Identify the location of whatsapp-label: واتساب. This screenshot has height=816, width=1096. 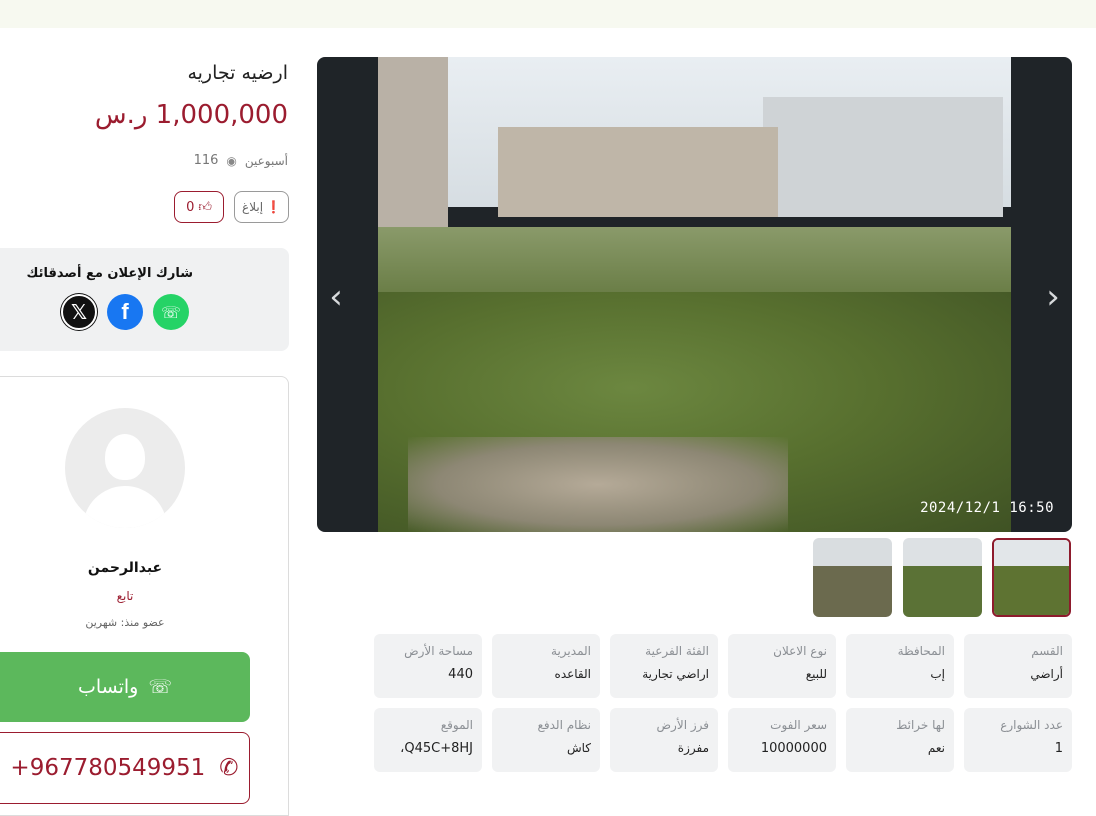
(108, 687).